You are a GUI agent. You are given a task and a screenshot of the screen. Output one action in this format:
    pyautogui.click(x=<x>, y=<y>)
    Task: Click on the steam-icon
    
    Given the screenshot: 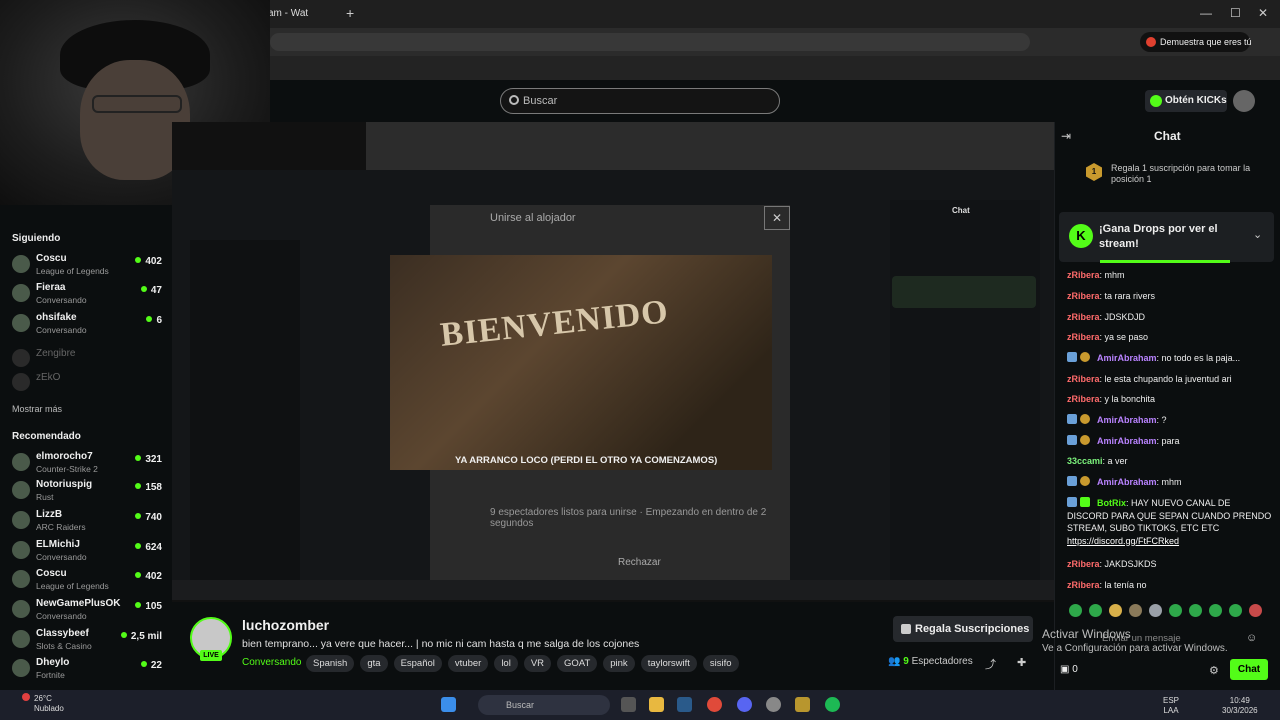 What is the action you would take?
    pyautogui.click(x=684, y=704)
    